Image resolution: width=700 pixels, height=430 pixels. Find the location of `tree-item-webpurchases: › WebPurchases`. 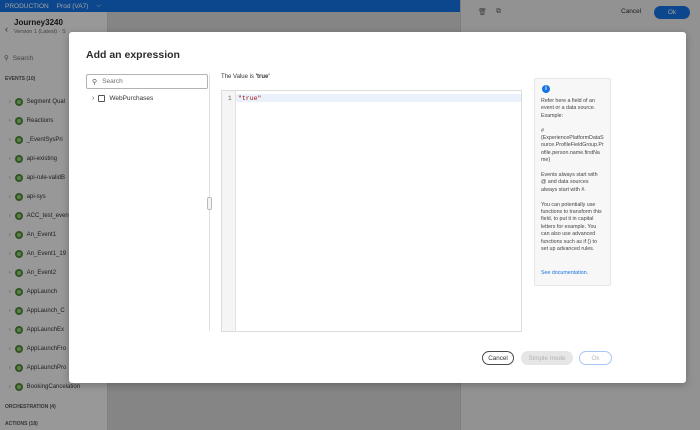

tree-item-webpurchases: › WebPurchases is located at coordinates (122, 98).